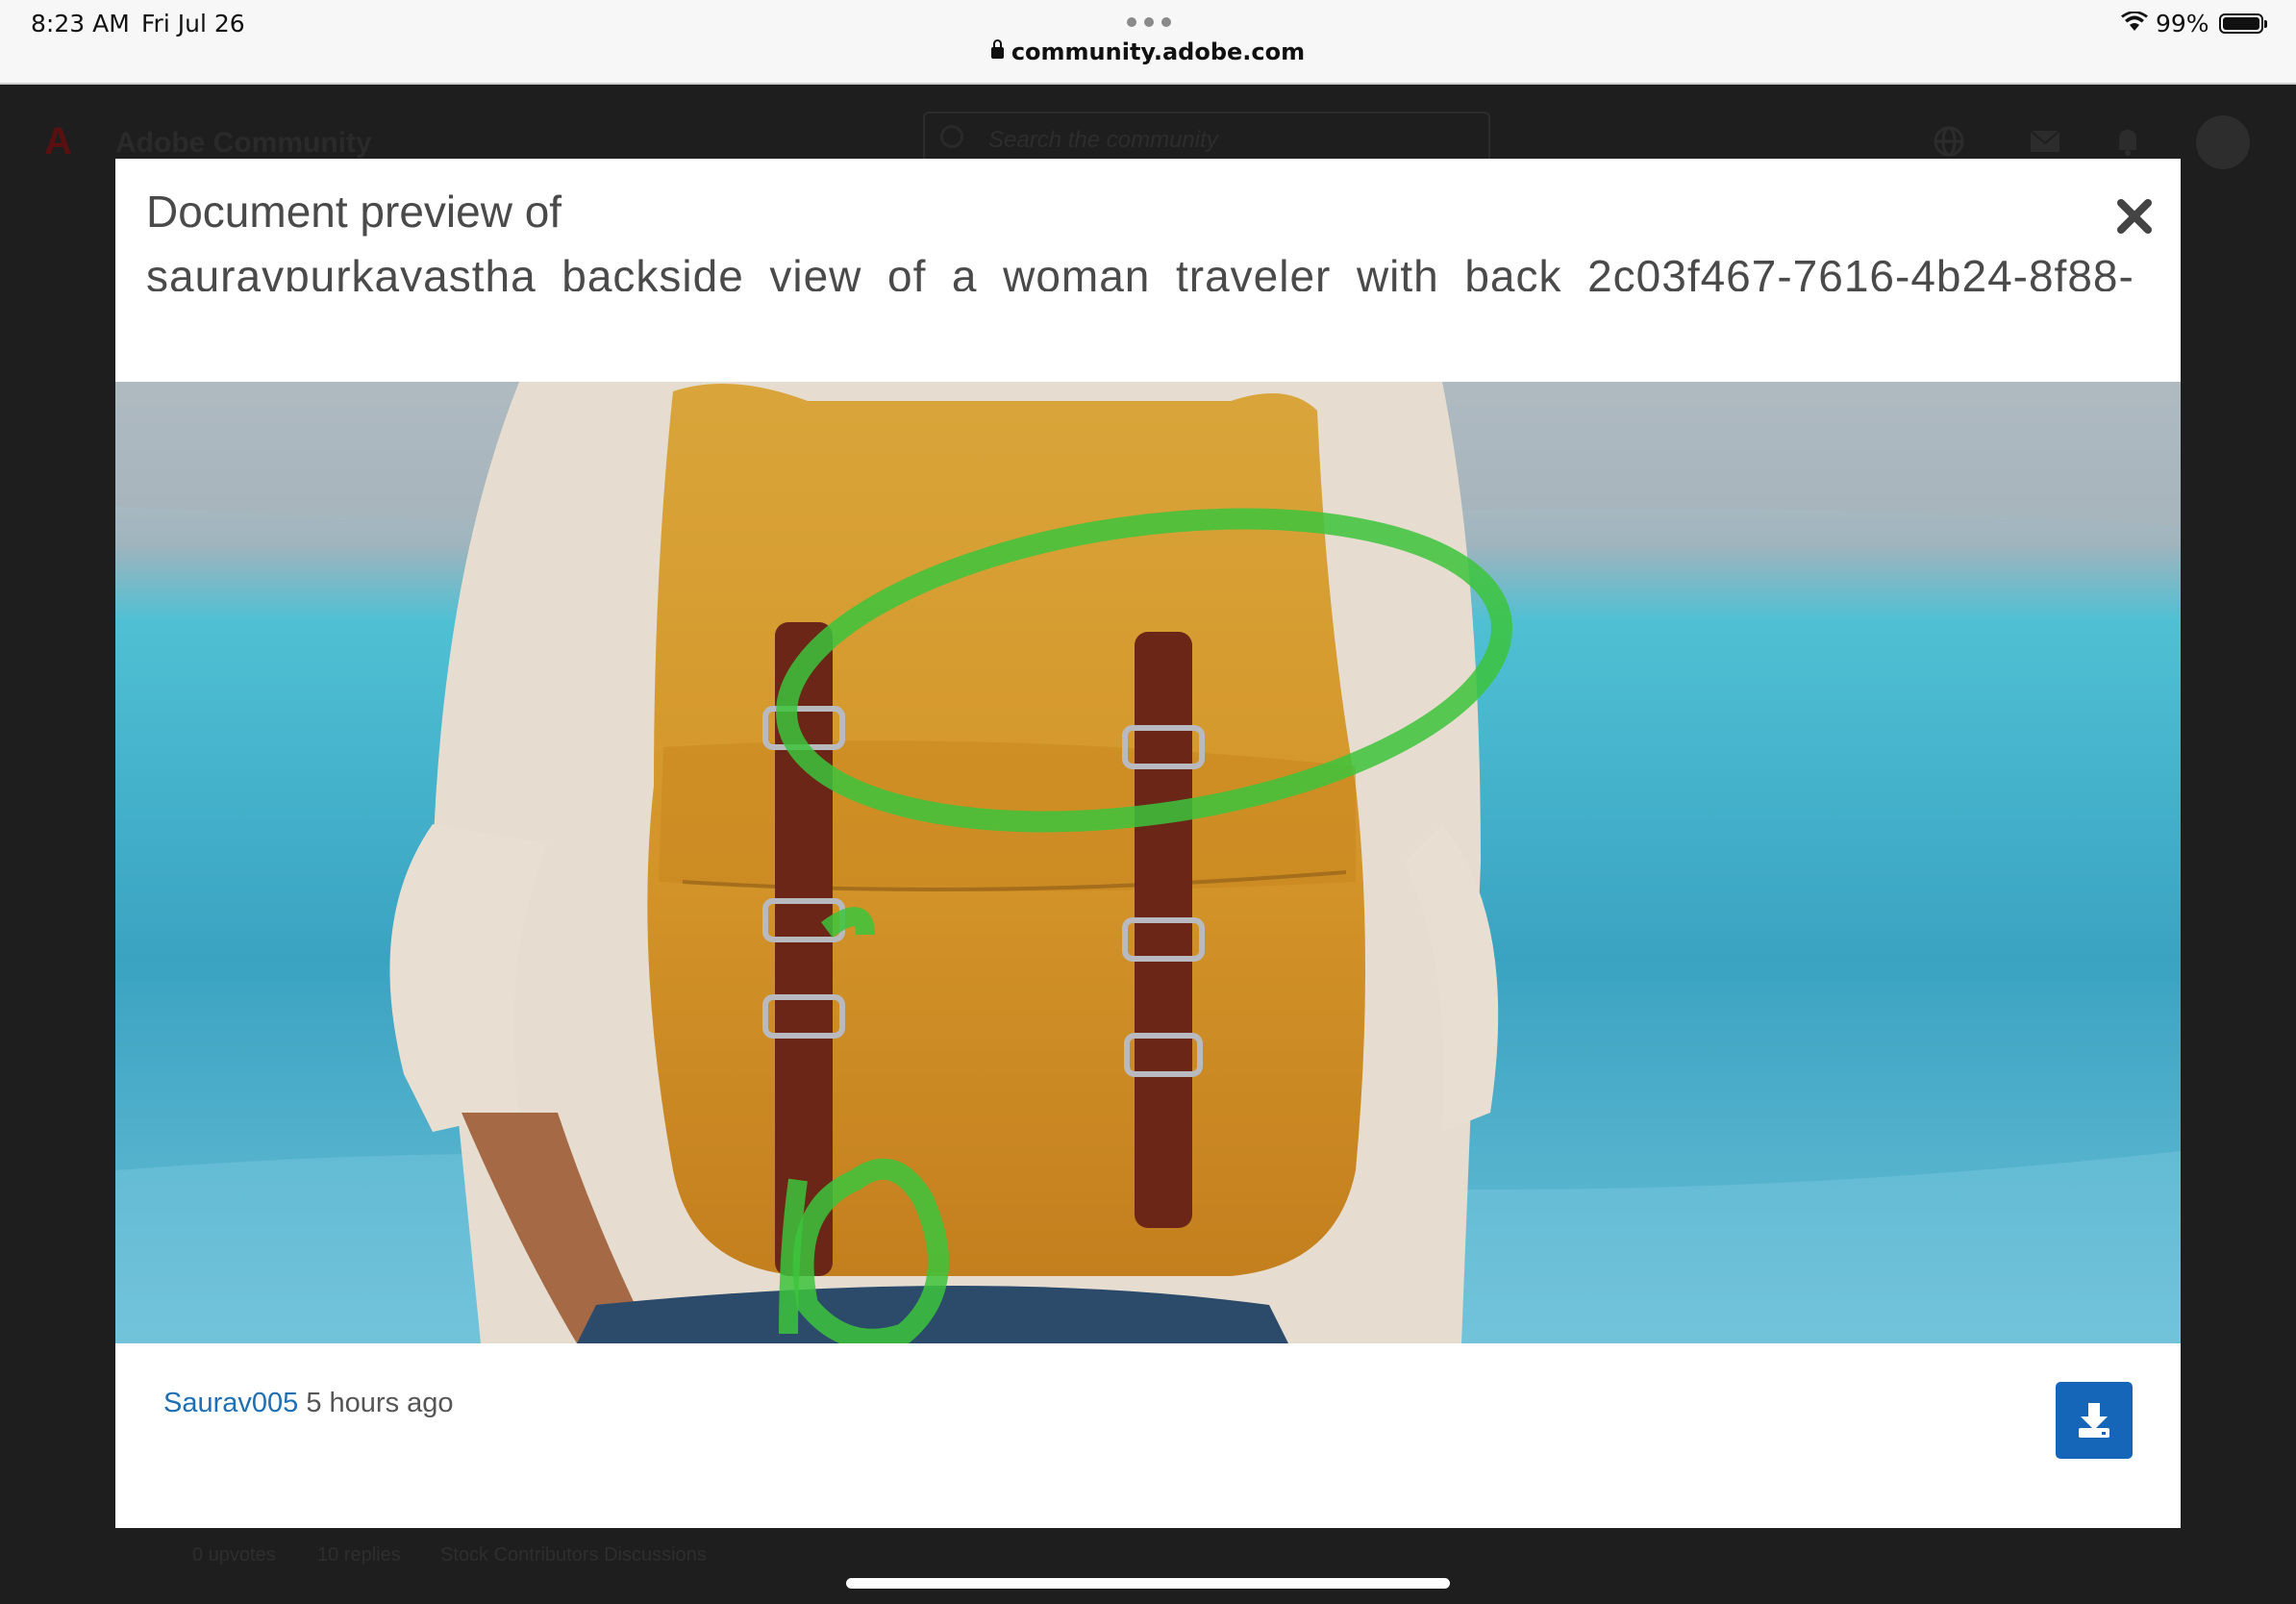  Describe the element at coordinates (234, 1555) in the screenshot. I see `upvotes-count: 0 upvotes` at that location.